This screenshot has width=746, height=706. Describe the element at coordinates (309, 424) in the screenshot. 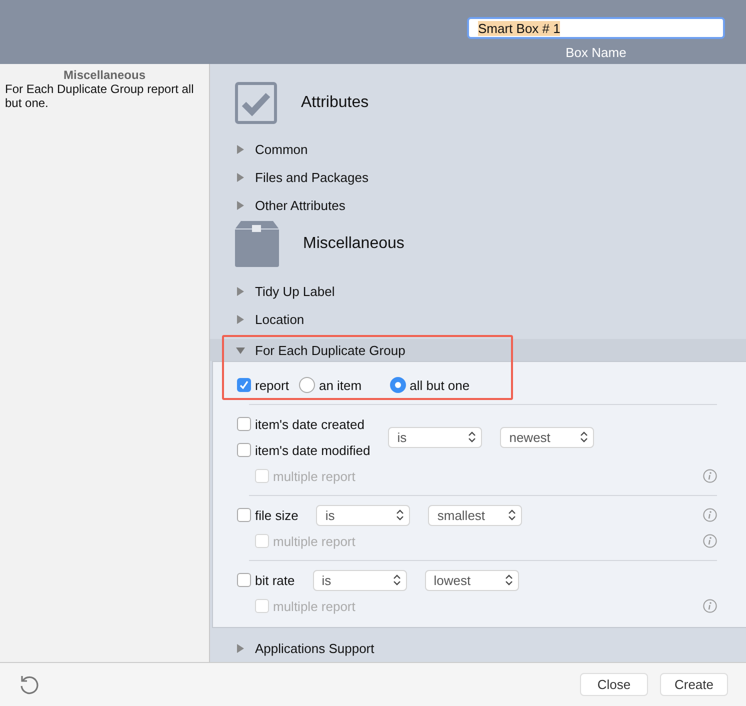

I see `checkbox-label: item's date created` at that location.